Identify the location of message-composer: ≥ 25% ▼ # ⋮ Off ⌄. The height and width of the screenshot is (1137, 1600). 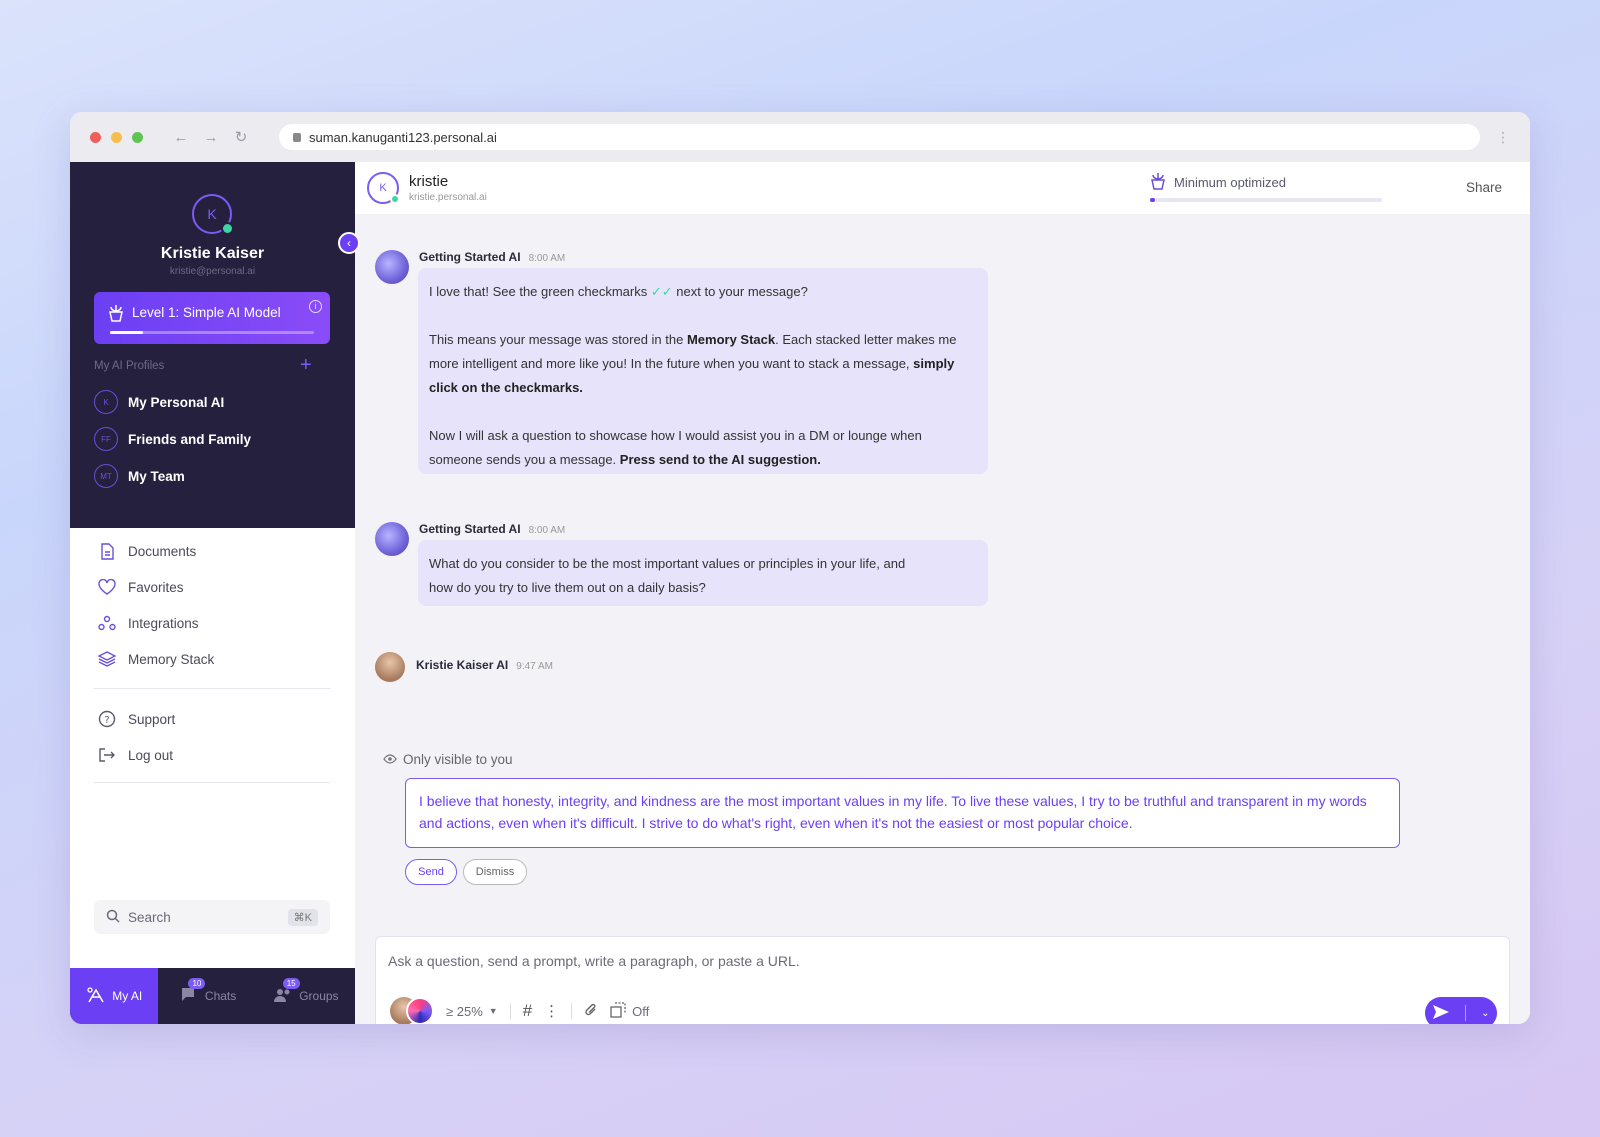
(942, 980).